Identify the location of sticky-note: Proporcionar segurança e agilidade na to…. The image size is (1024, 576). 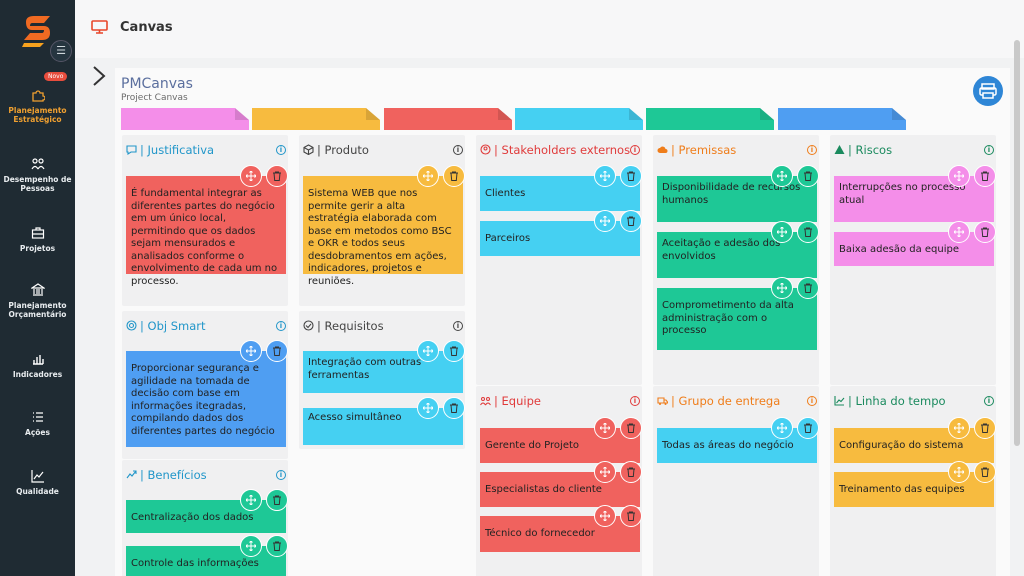
(206, 399).